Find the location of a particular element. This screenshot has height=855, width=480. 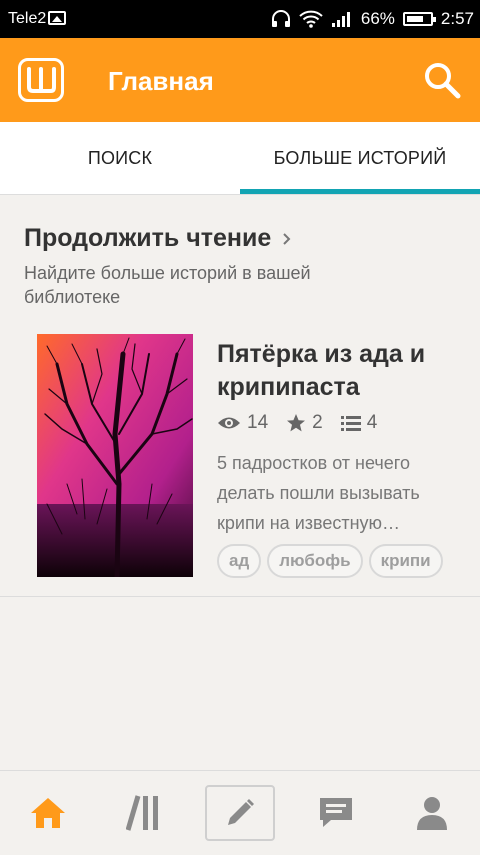

votes-count: 2 is located at coordinates (317, 422).